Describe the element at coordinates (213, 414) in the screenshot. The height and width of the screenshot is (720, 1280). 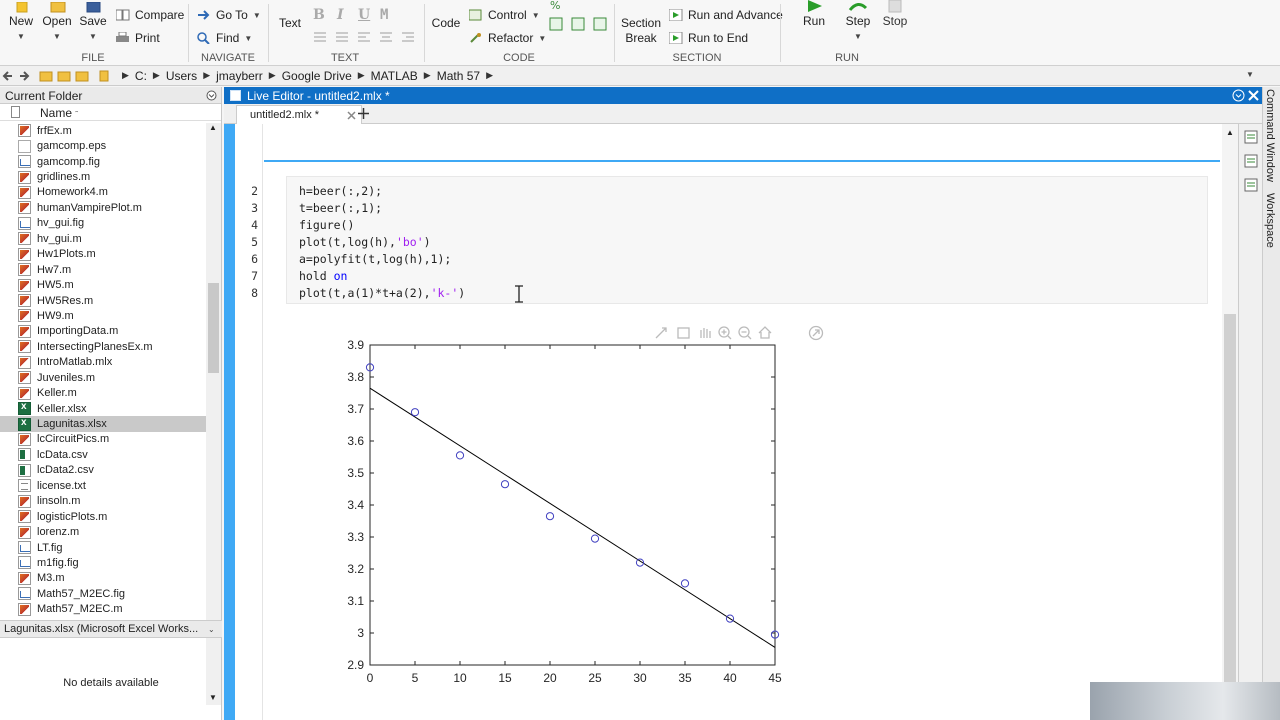
I see `file-list-scrollbar: ▲ ▼` at that location.